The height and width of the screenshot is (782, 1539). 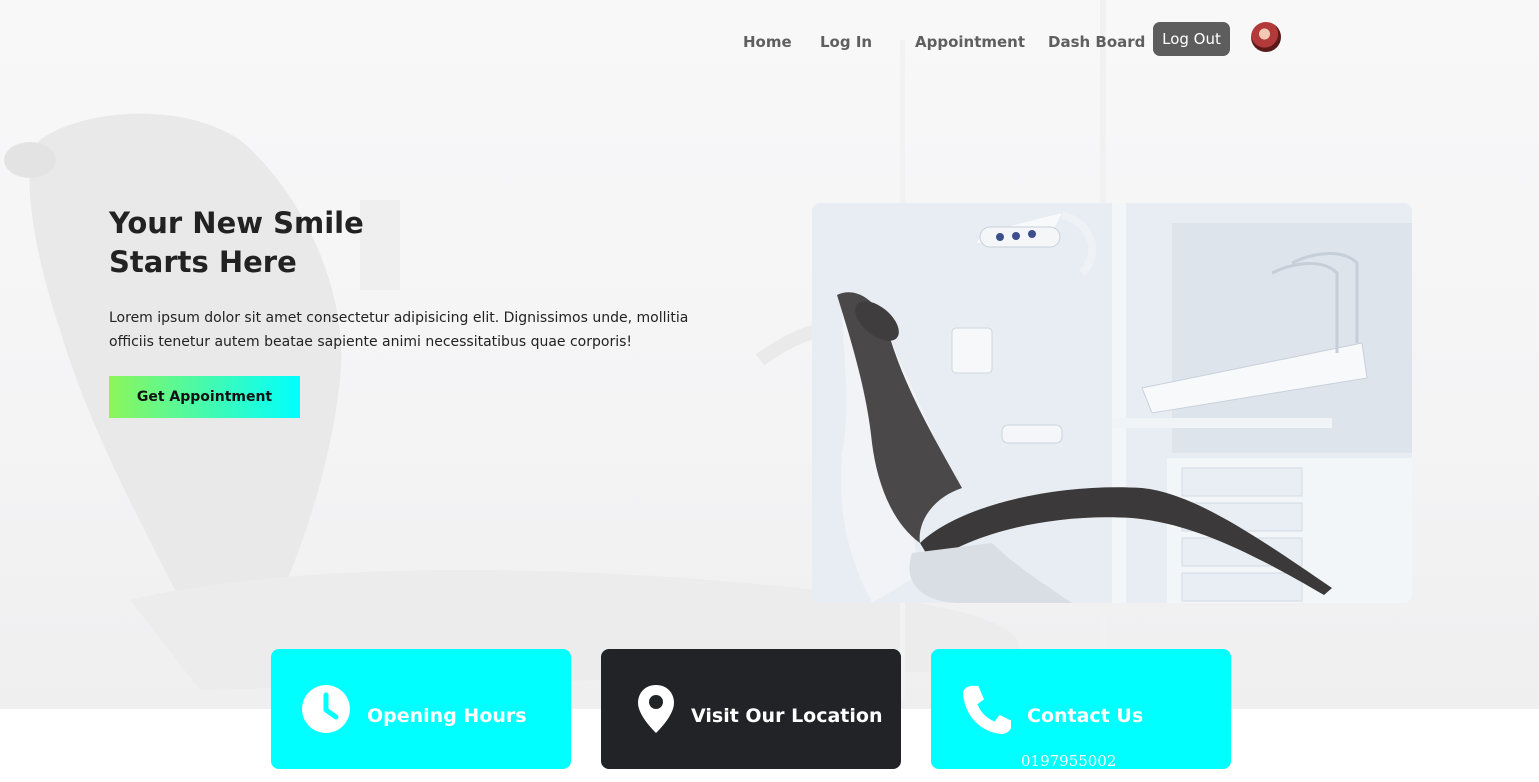 I want to click on contact-us-title: Contact Us, so click(x=1085, y=716).